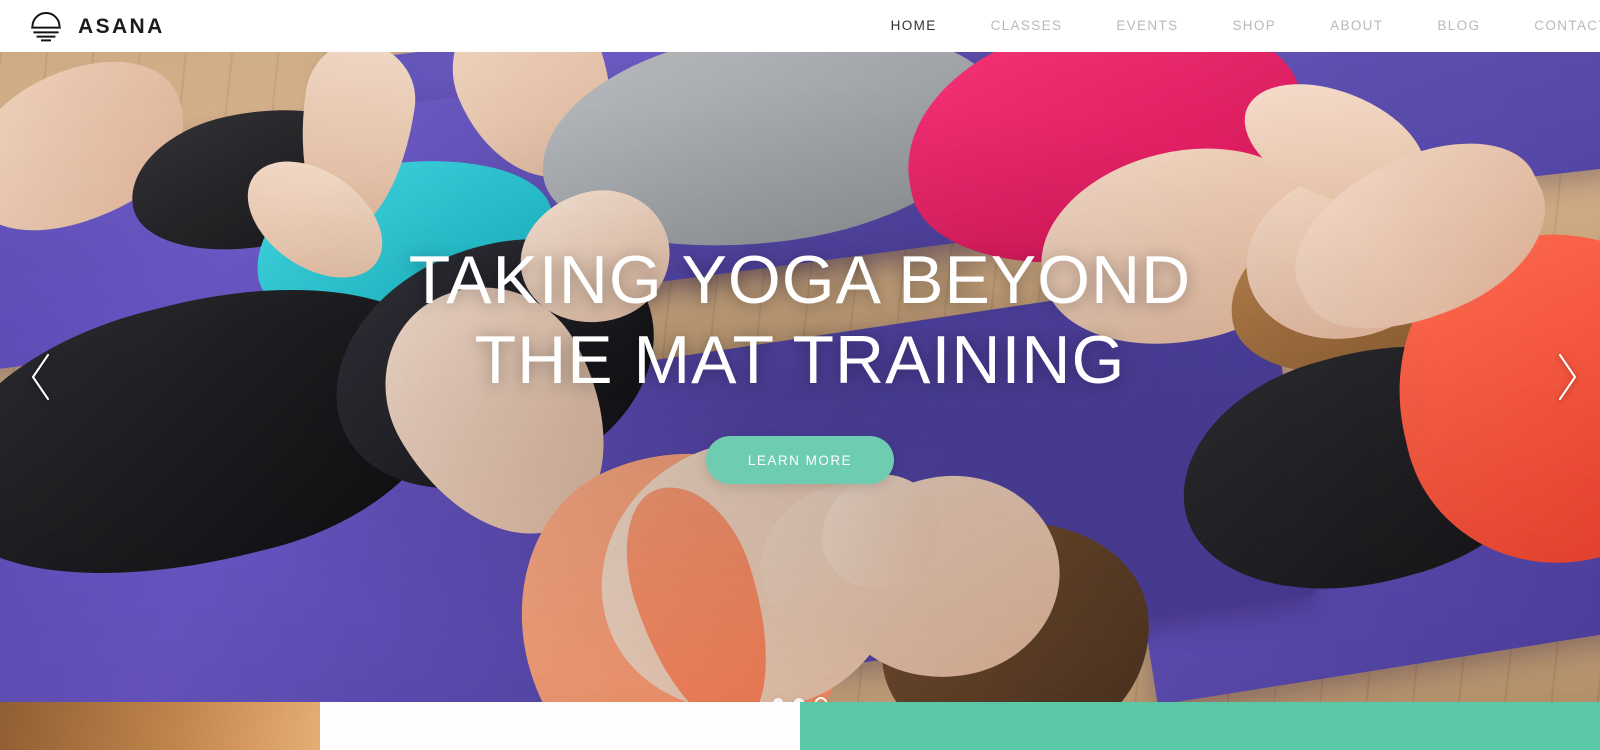  Describe the element at coordinates (1254, 26) in the screenshot. I see `nav-item-shop: SHOP` at that location.